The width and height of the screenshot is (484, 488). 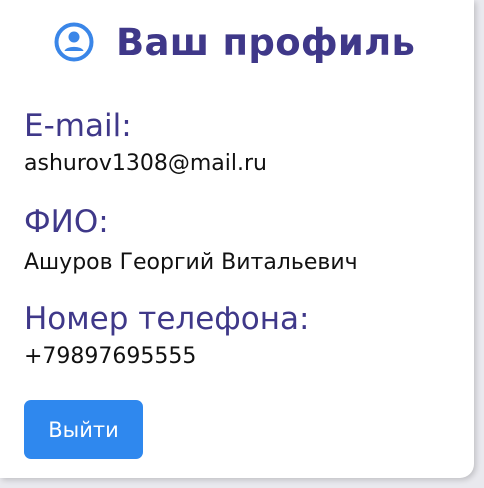 I want to click on logout-button: Выйти, so click(x=83, y=429).